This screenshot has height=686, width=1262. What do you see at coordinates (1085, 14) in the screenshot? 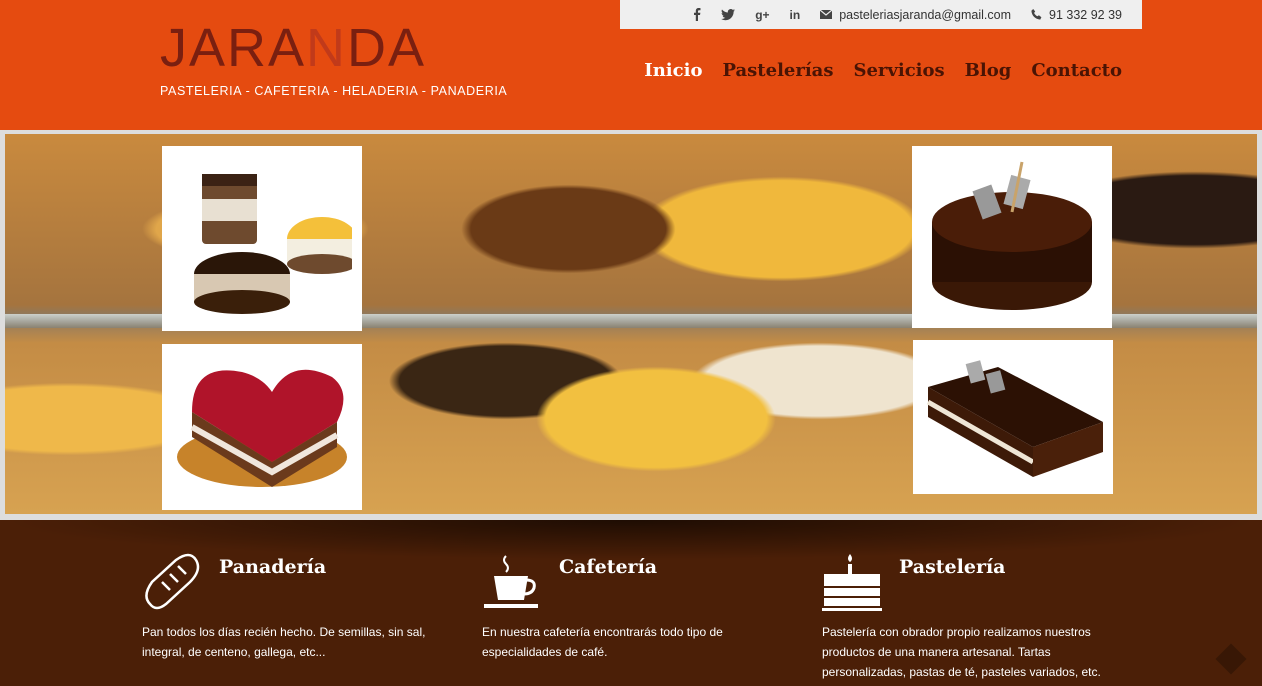
I see `phone-text: 91 332 92 39` at bounding box center [1085, 14].